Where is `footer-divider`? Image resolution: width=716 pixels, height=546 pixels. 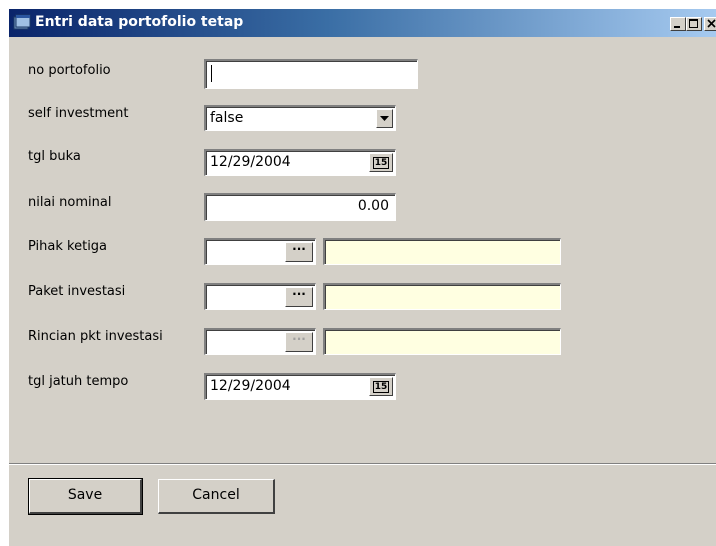
footer-divider is located at coordinates (362, 464).